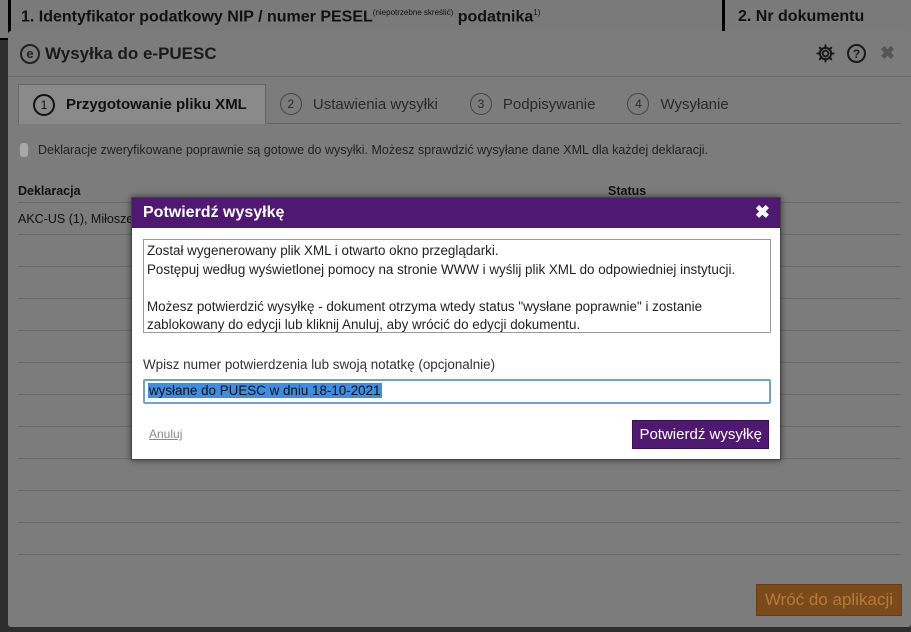 The width and height of the screenshot is (911, 632). Describe the element at coordinates (825, 53) in the screenshot. I see `gear-icon` at that location.